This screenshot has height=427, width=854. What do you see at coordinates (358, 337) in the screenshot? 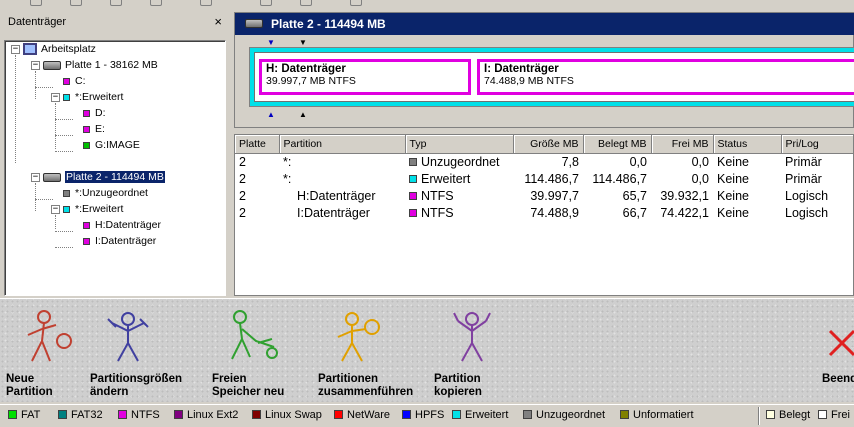
I see `merge-partitions-icon` at bounding box center [358, 337].